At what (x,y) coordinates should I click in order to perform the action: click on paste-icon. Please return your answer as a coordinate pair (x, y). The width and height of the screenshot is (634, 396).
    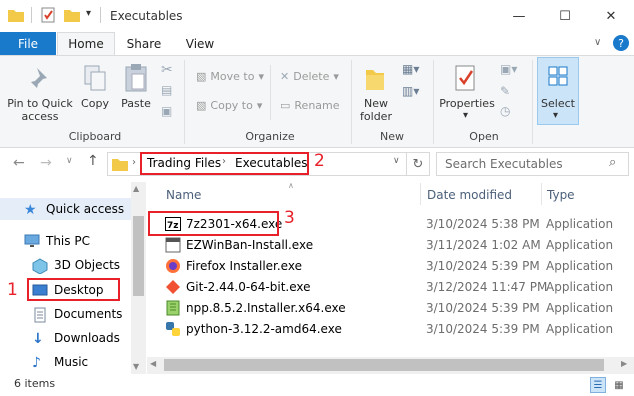
    Looking at the image, I should click on (136, 78).